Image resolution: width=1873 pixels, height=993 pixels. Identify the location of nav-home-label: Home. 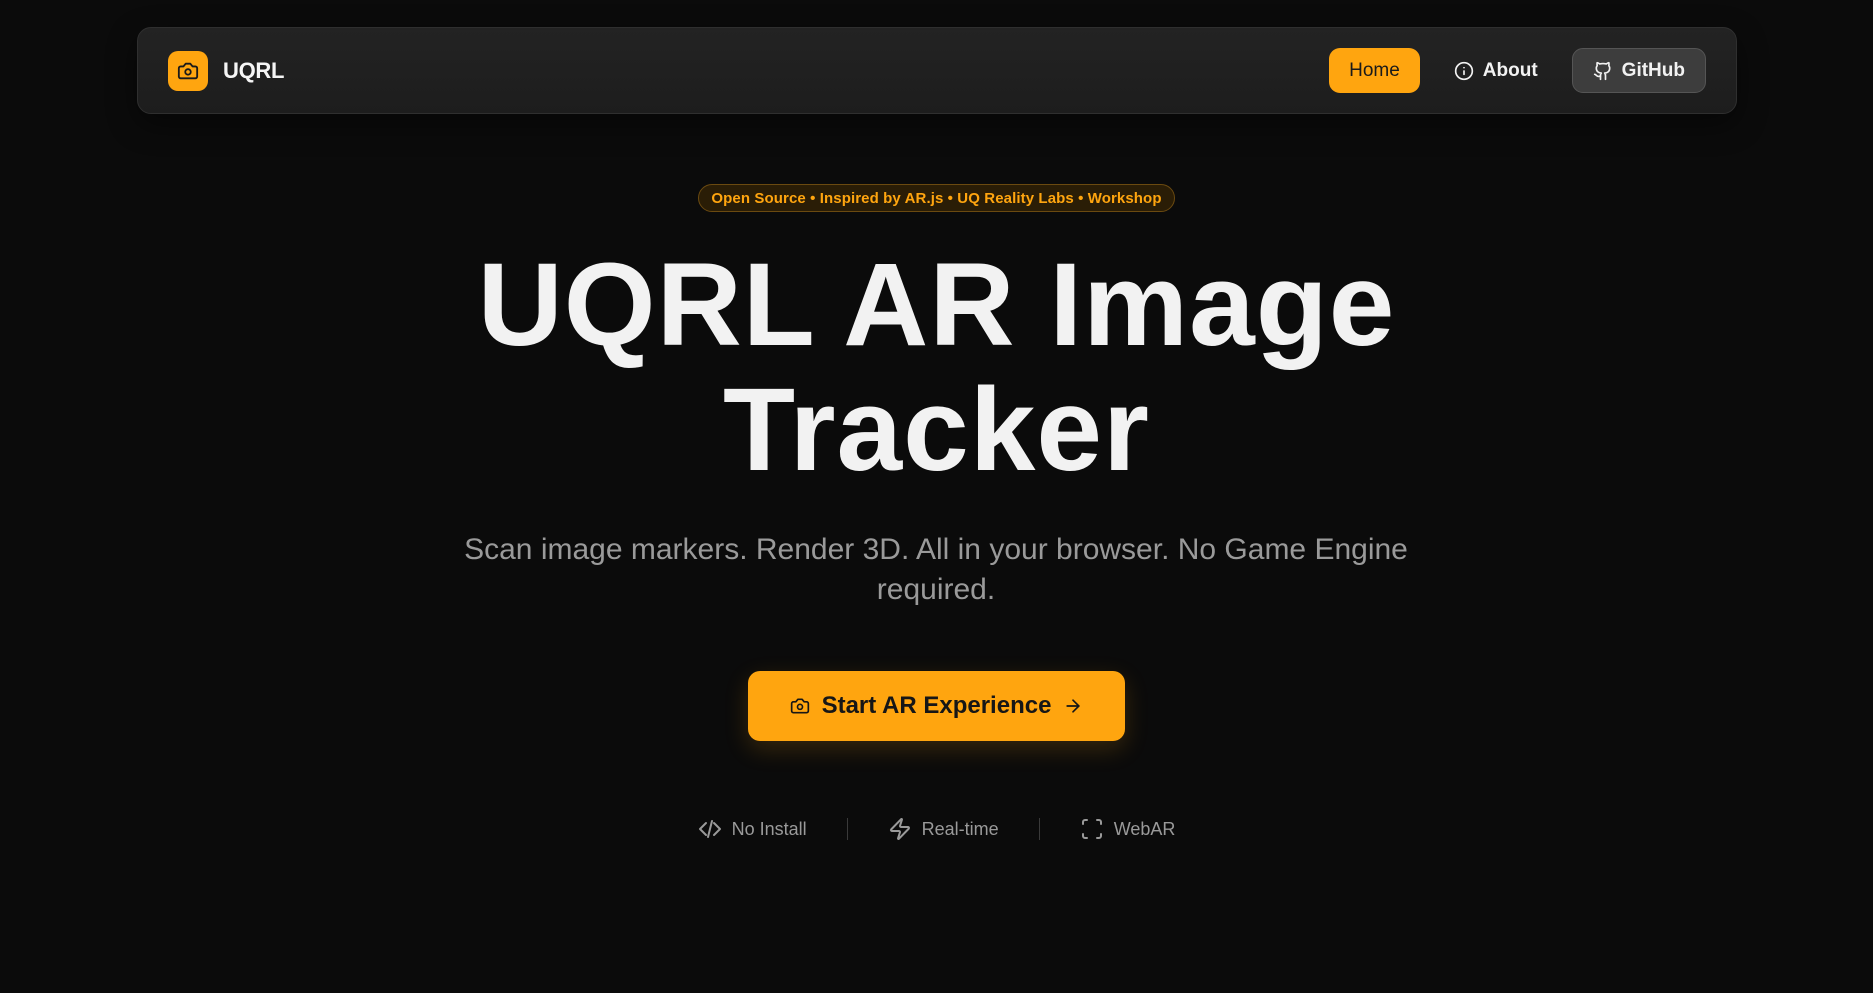
(1374, 70).